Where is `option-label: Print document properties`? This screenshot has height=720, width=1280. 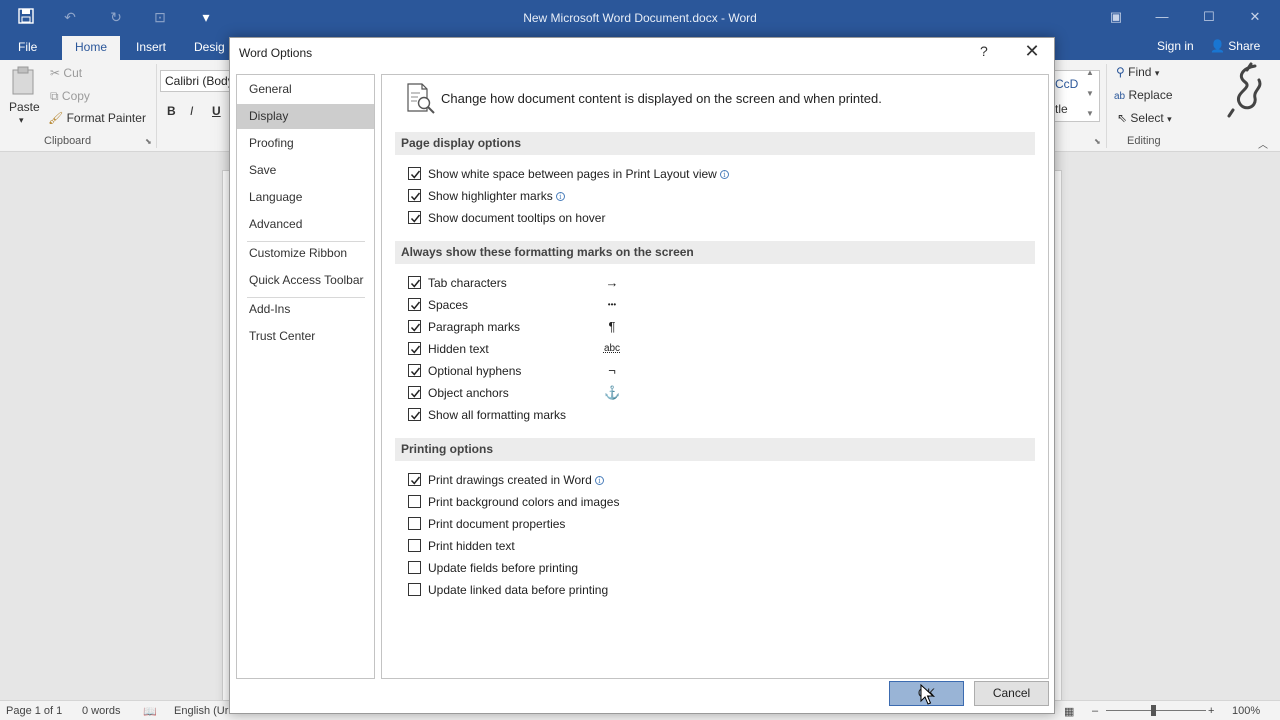 option-label: Print document properties is located at coordinates (497, 524).